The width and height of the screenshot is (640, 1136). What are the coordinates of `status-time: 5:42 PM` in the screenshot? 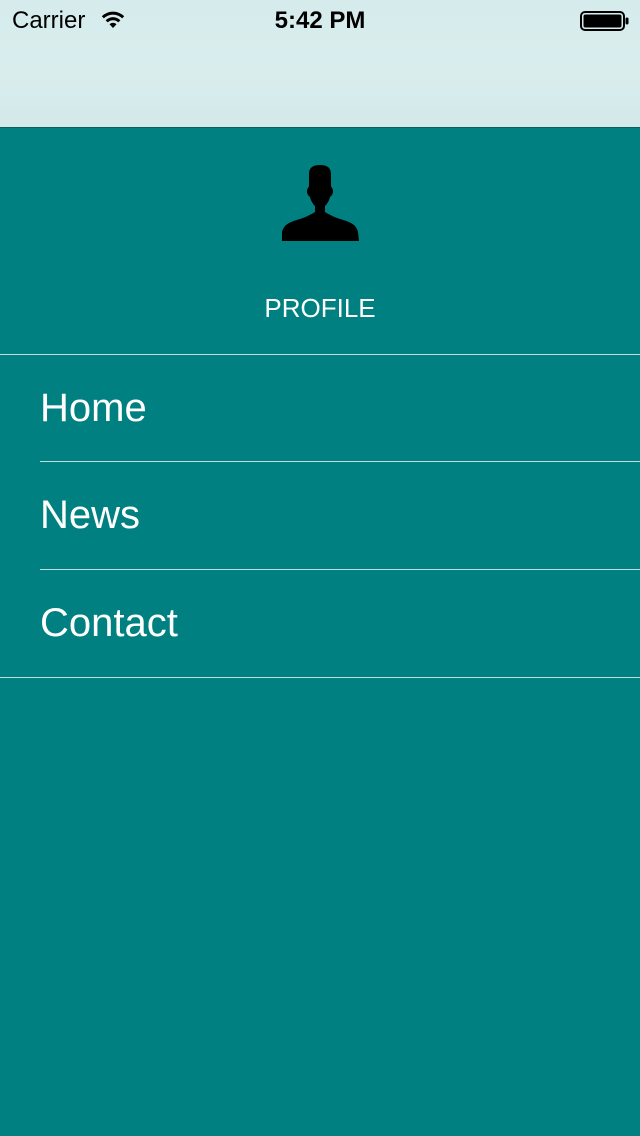 It's located at (320, 20).